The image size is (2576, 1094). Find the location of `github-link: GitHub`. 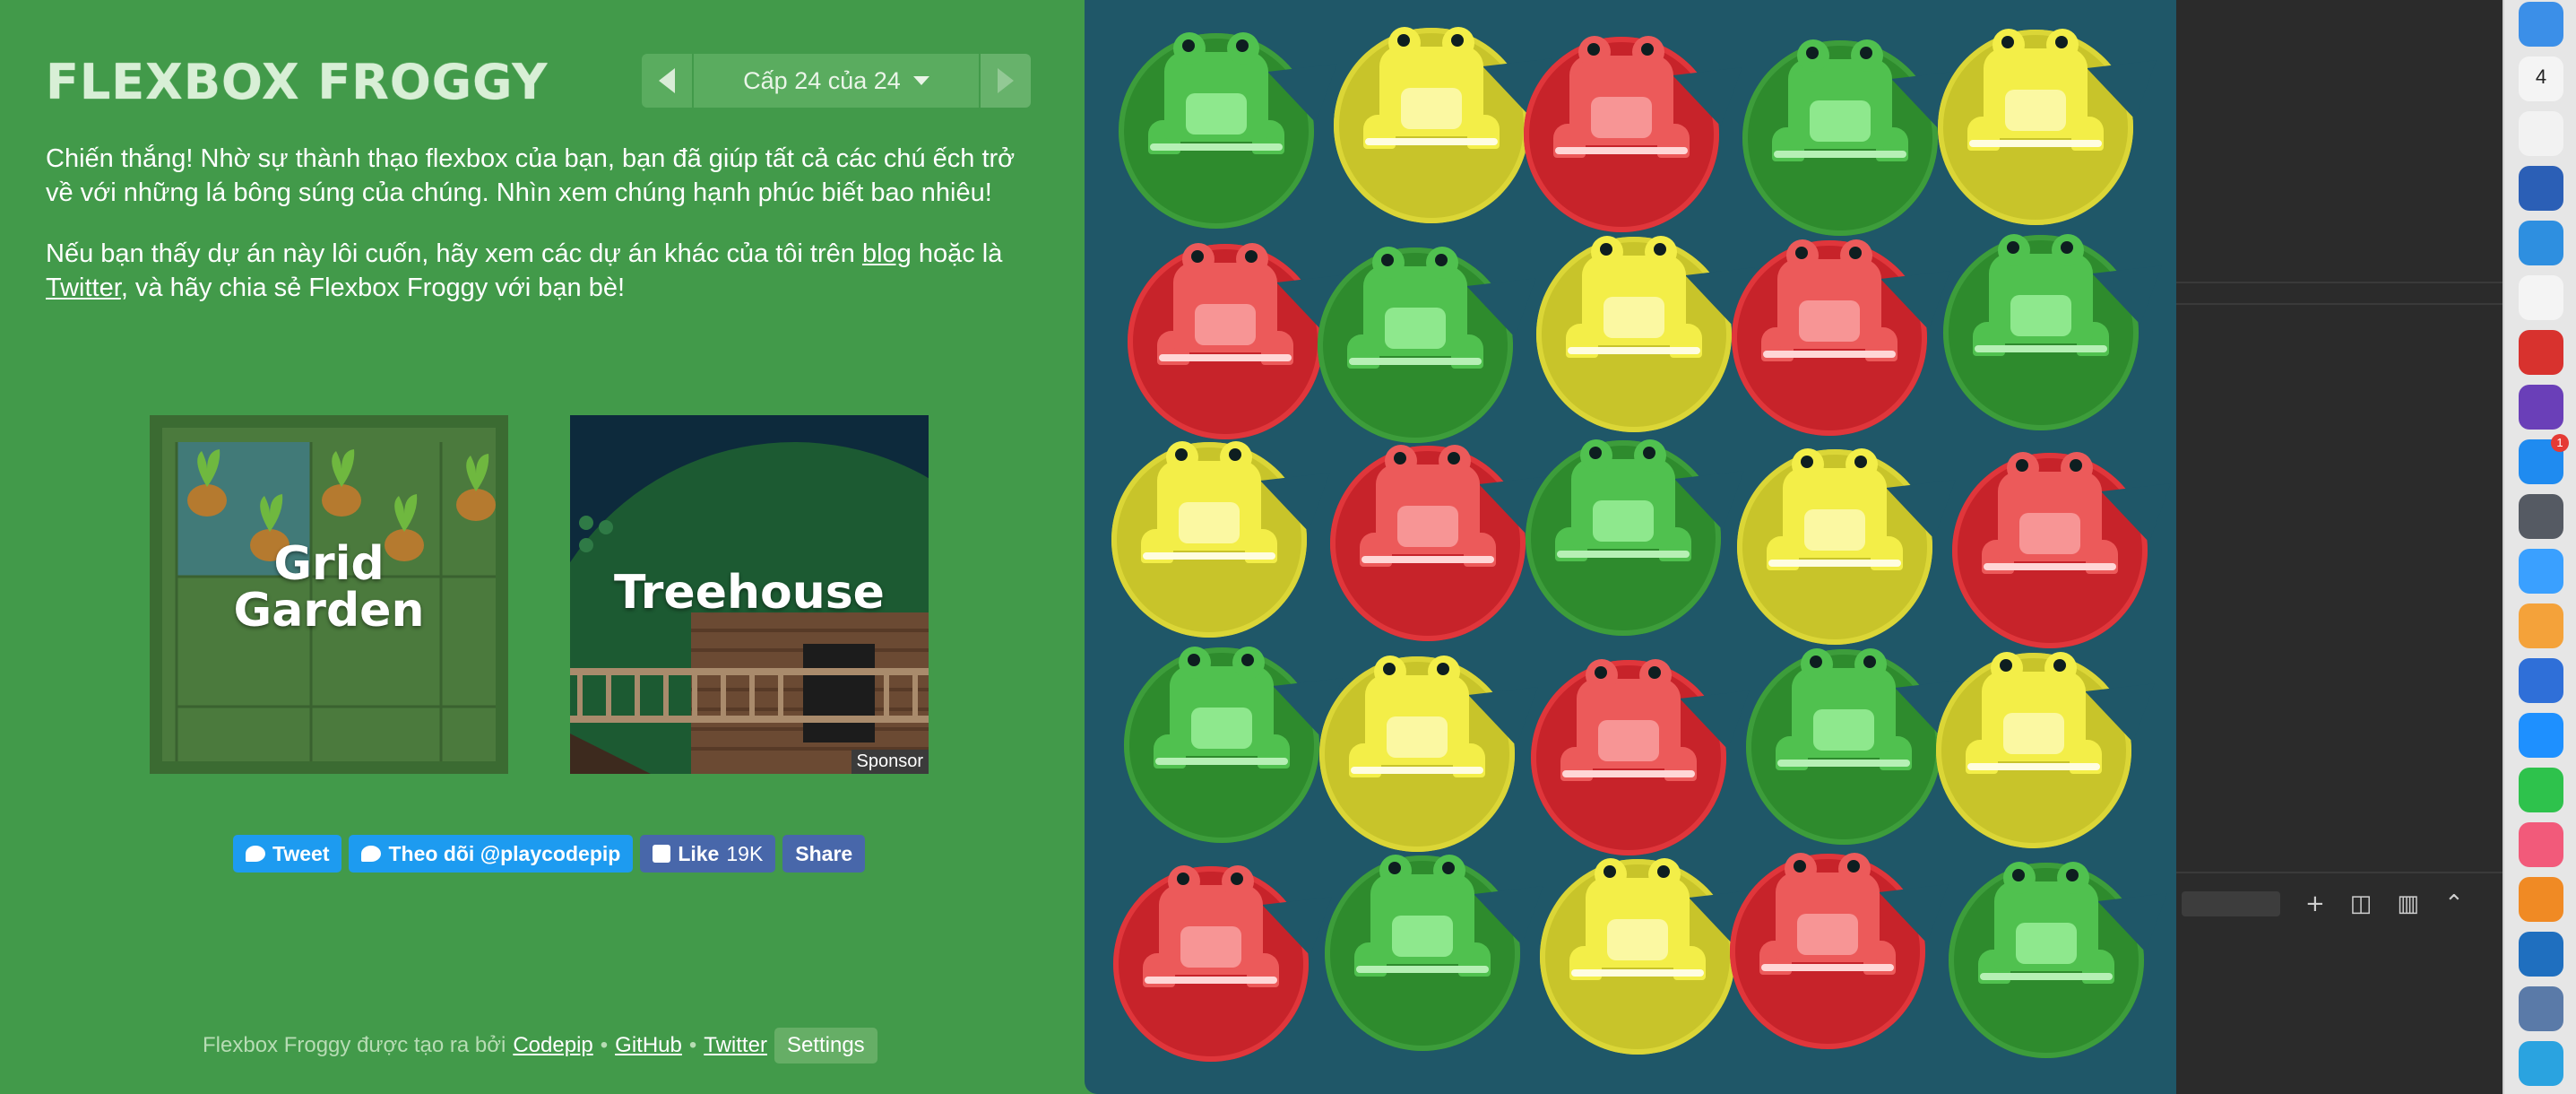

github-link: GitHub is located at coordinates (648, 1045).